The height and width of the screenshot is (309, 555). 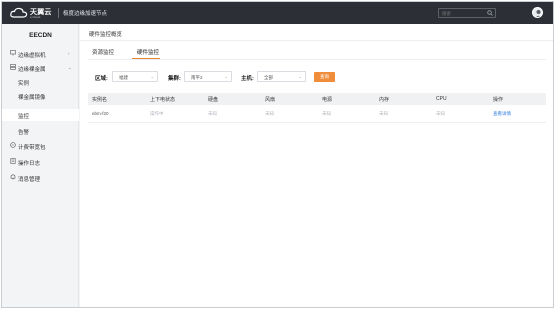 I want to click on column-header: 操作, so click(x=498, y=100).